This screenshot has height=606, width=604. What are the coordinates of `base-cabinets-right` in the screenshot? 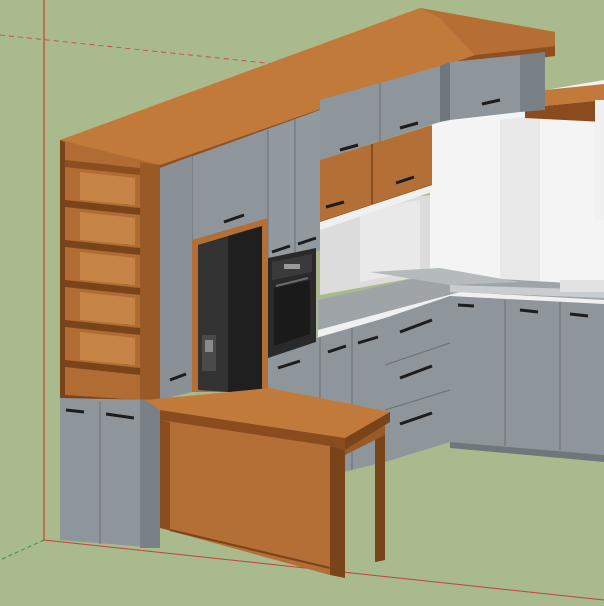 It's located at (527, 379).